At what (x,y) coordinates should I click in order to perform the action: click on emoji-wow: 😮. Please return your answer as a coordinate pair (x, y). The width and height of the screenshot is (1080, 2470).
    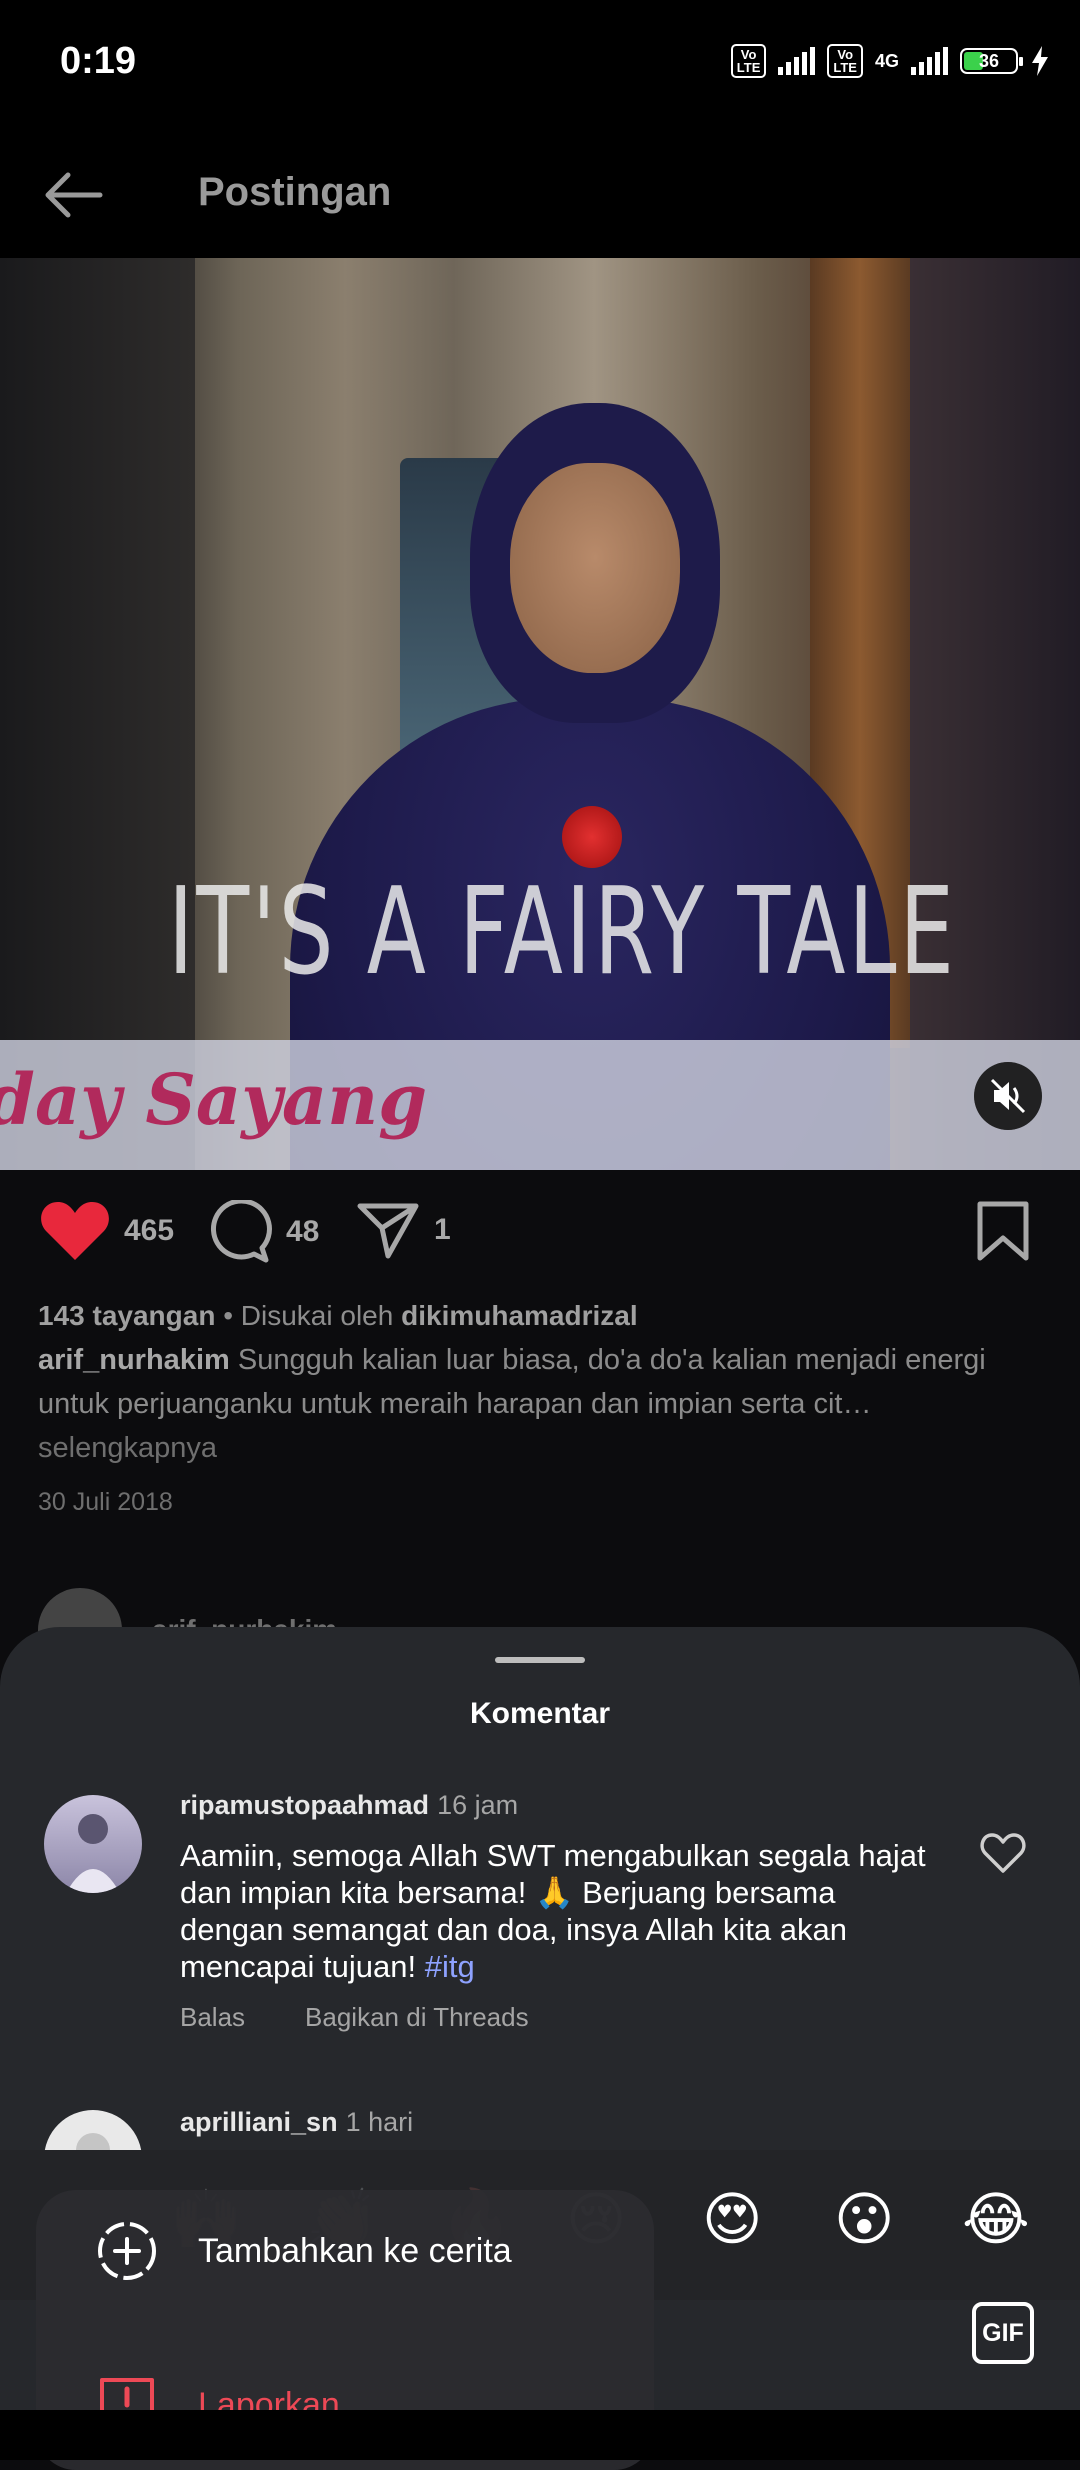
    Looking at the image, I should click on (864, 2220).